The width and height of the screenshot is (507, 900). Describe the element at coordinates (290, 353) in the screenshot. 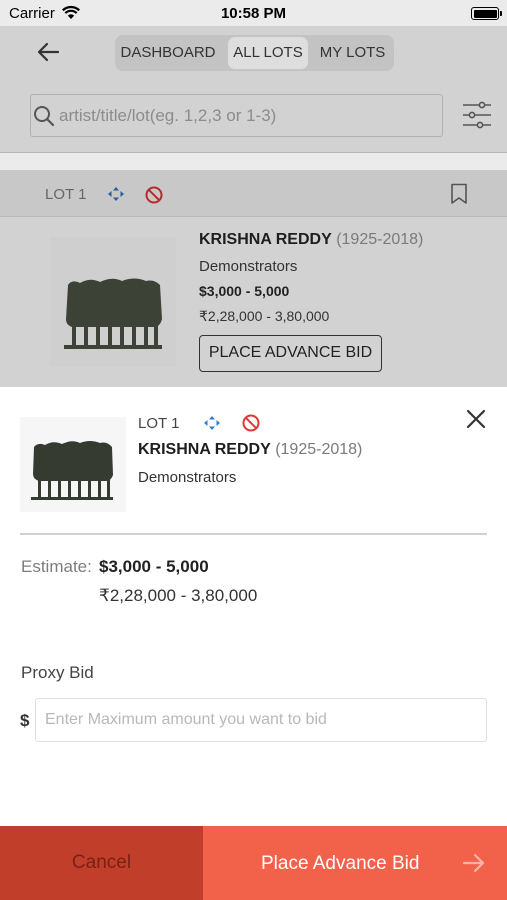

I see `place-advance-bid-button: PLACE ADVANCE BID` at that location.